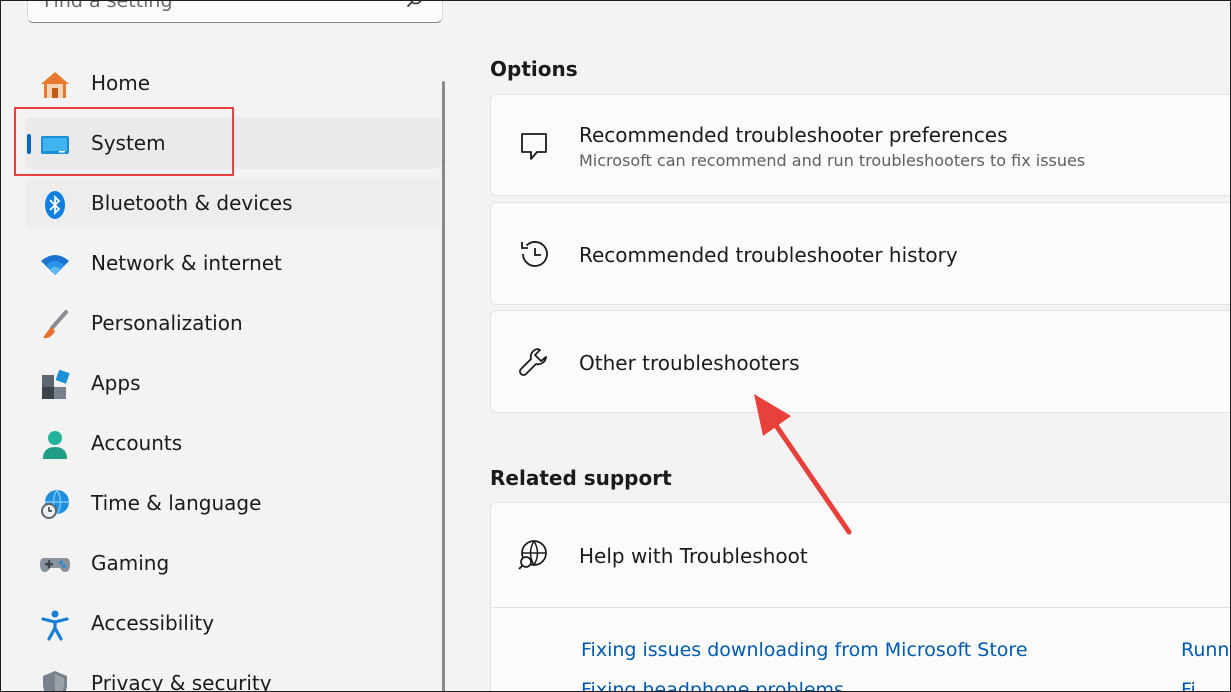 This screenshot has height=692, width=1231. I want to click on card-title: Other troubleshooters, so click(689, 363).